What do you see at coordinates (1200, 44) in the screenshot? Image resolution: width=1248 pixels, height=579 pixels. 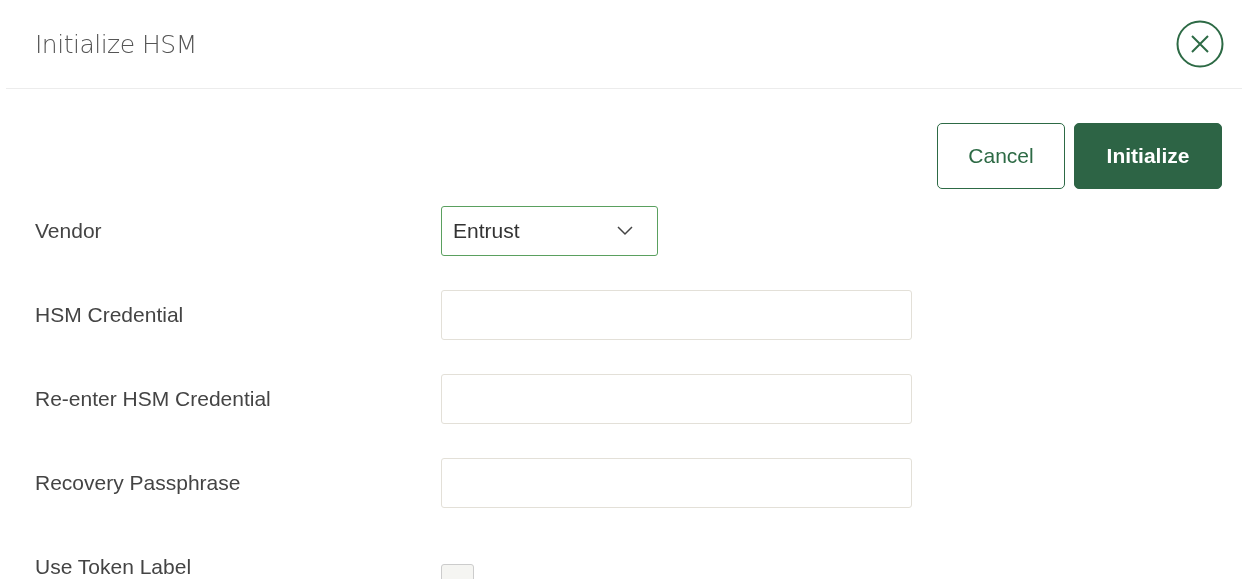 I see `close-icon` at bounding box center [1200, 44].